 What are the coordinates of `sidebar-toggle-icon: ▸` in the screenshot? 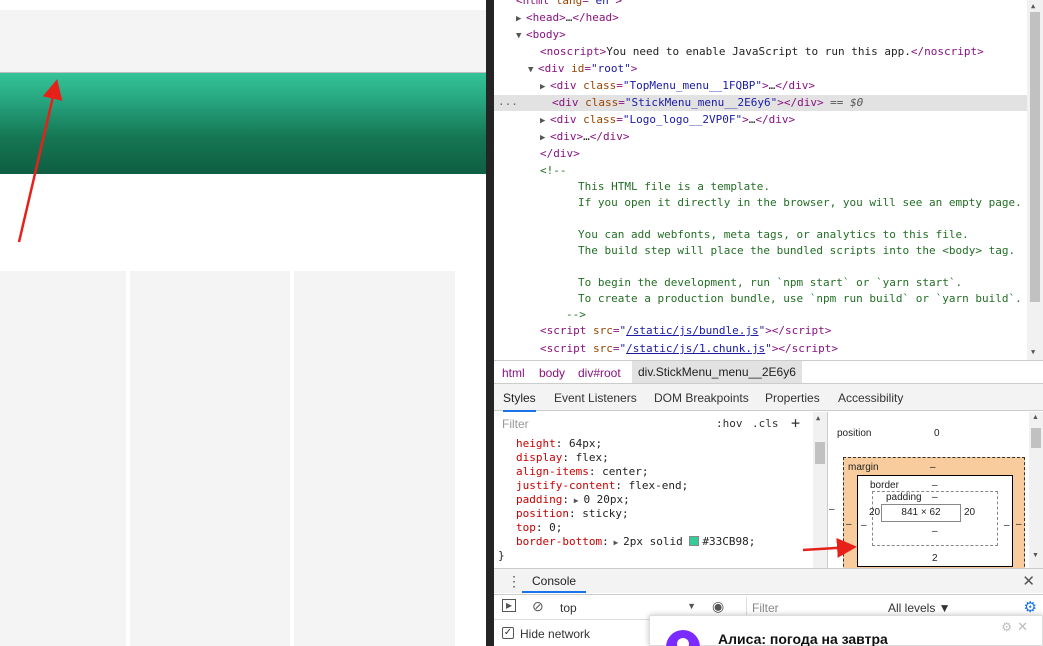 It's located at (509, 605).